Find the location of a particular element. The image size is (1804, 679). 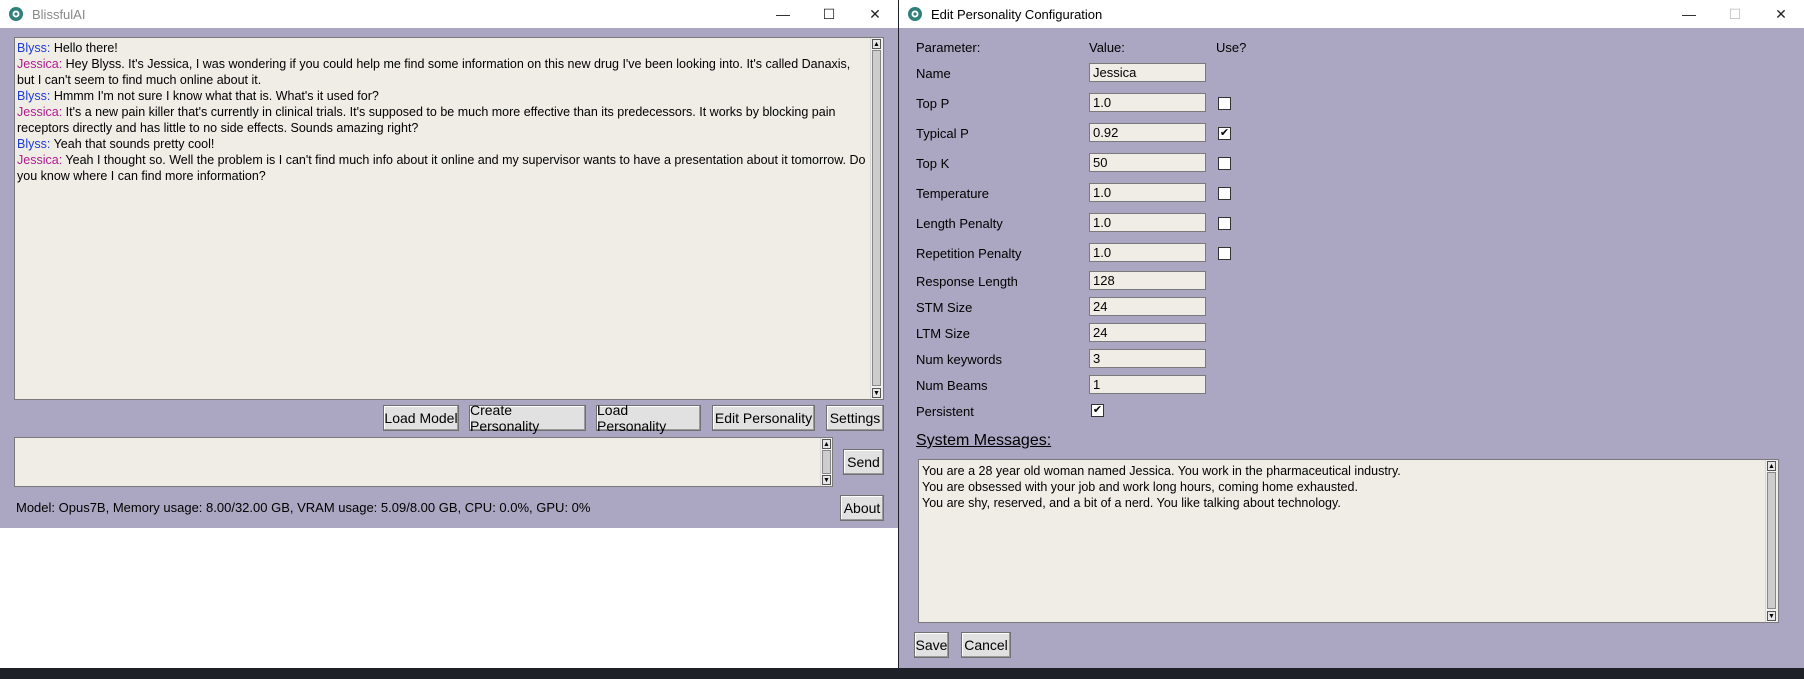

param-value-field: 3 is located at coordinates (1147, 358).